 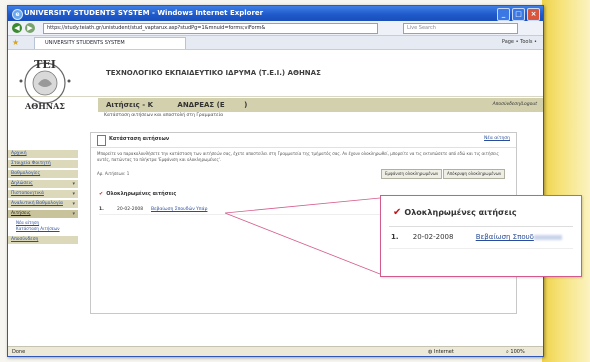 What do you see at coordinates (130, 209) in the screenshot?
I see `row-date: 20-02-2008` at bounding box center [130, 209].